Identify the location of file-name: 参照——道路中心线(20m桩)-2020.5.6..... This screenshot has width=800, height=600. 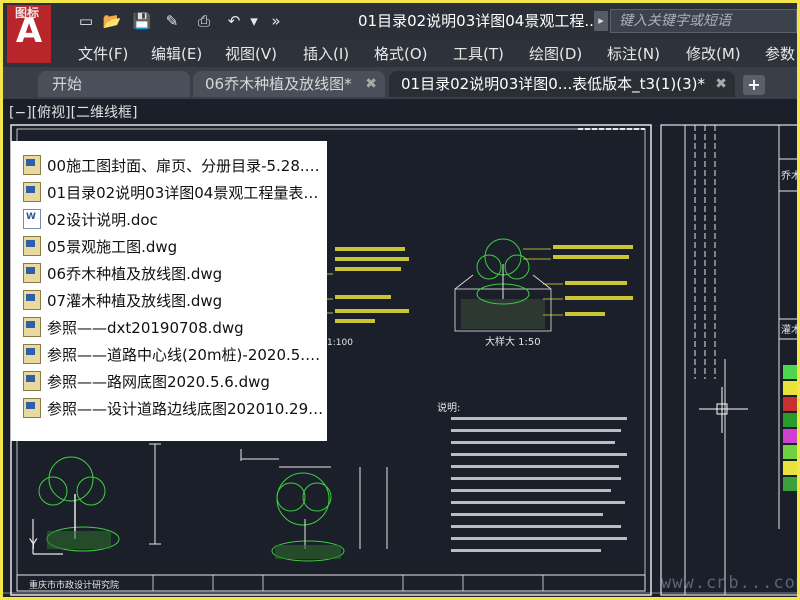
(187, 354).